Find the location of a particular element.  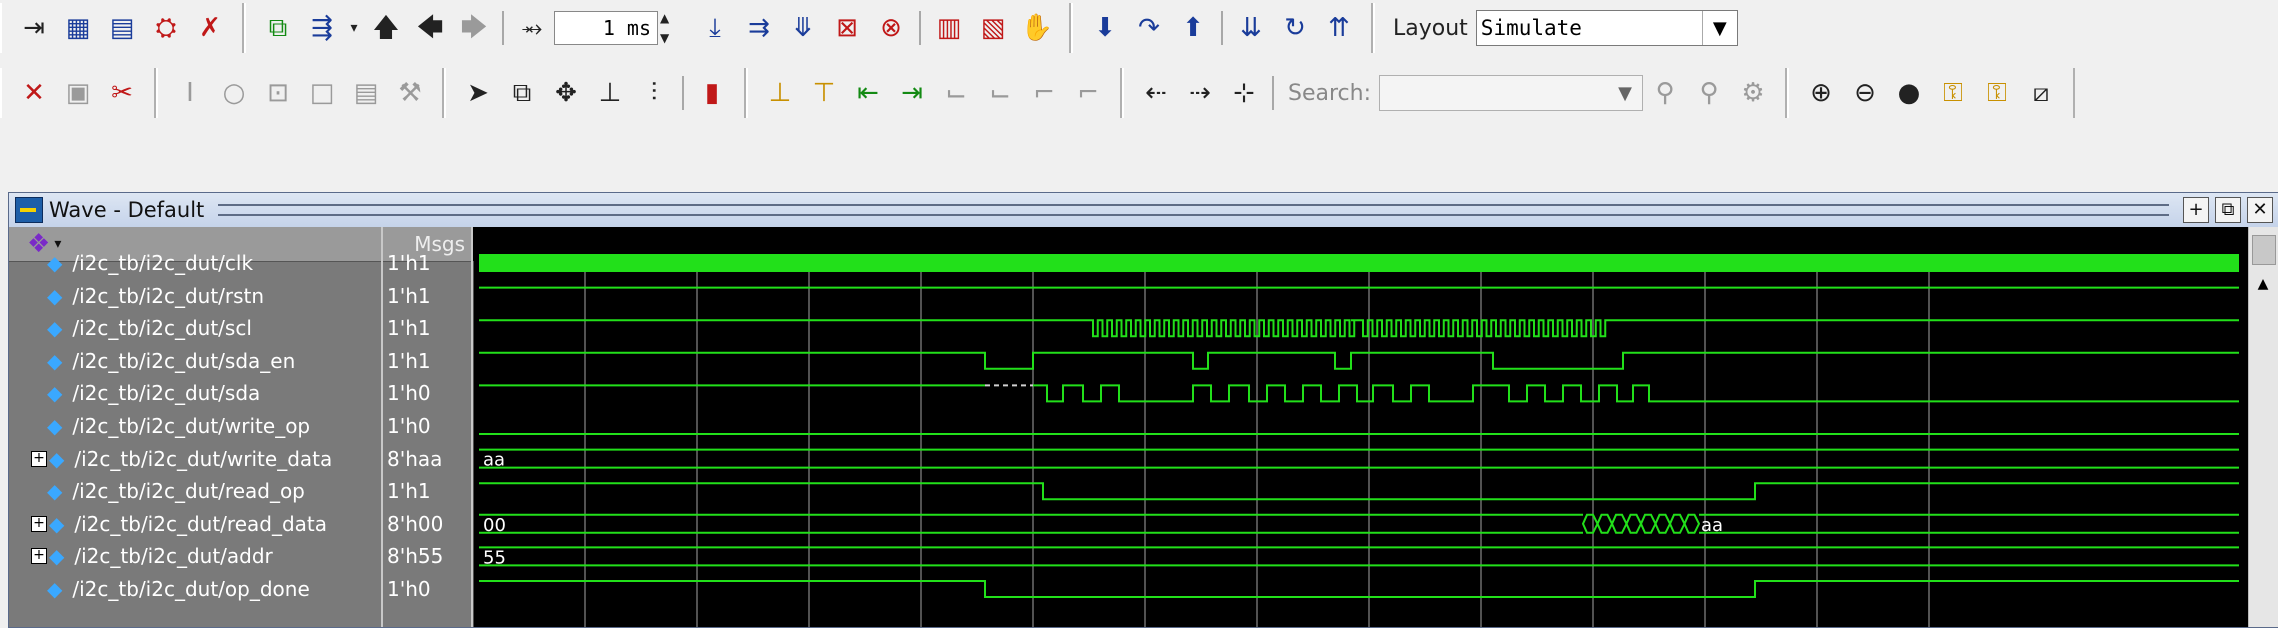

run-all-icon: ⤋ is located at coordinates (803, 28).